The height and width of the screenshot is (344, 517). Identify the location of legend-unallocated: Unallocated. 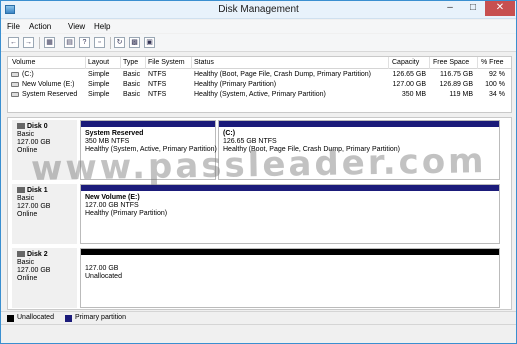
(35, 317).